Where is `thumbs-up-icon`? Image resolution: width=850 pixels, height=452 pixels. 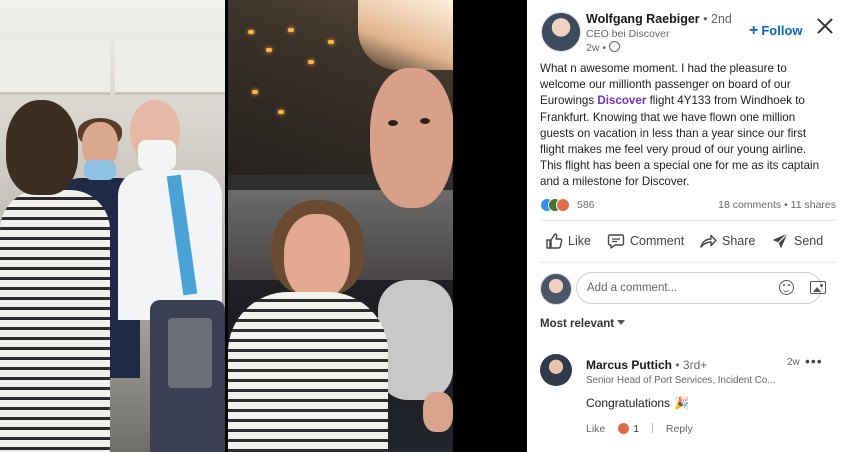
thumbs-up-icon is located at coordinates (554, 241).